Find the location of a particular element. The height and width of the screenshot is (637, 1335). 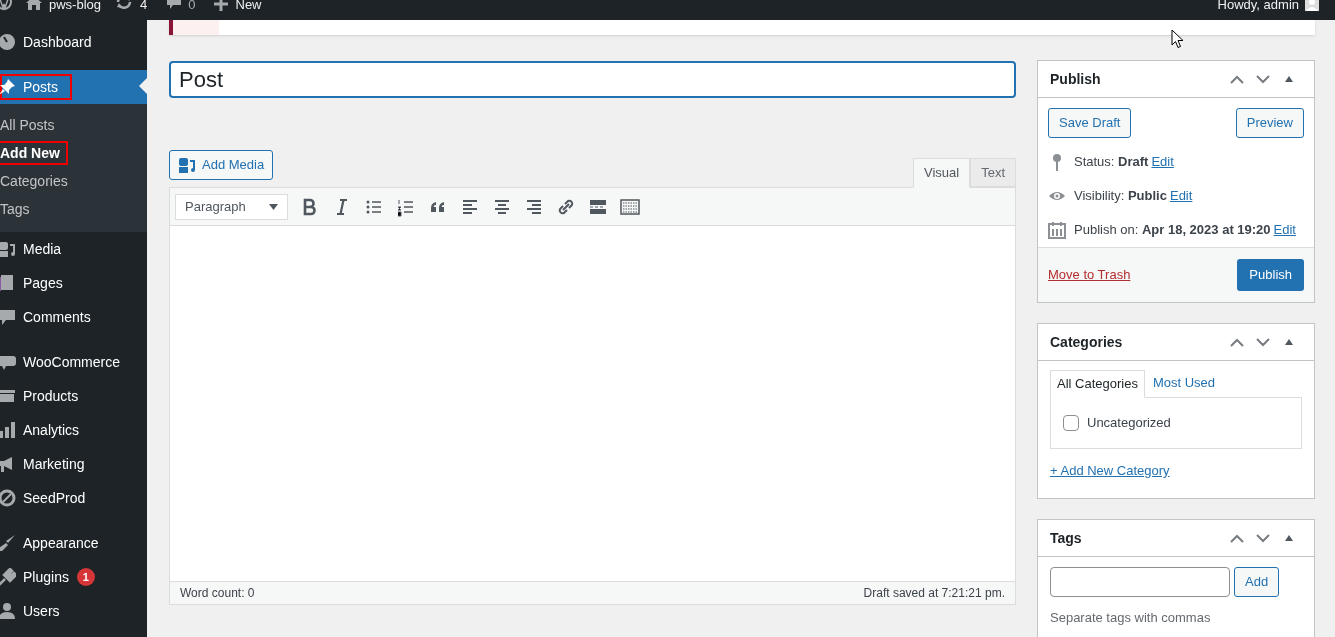

menu-item: Posts is located at coordinates (73, 87).